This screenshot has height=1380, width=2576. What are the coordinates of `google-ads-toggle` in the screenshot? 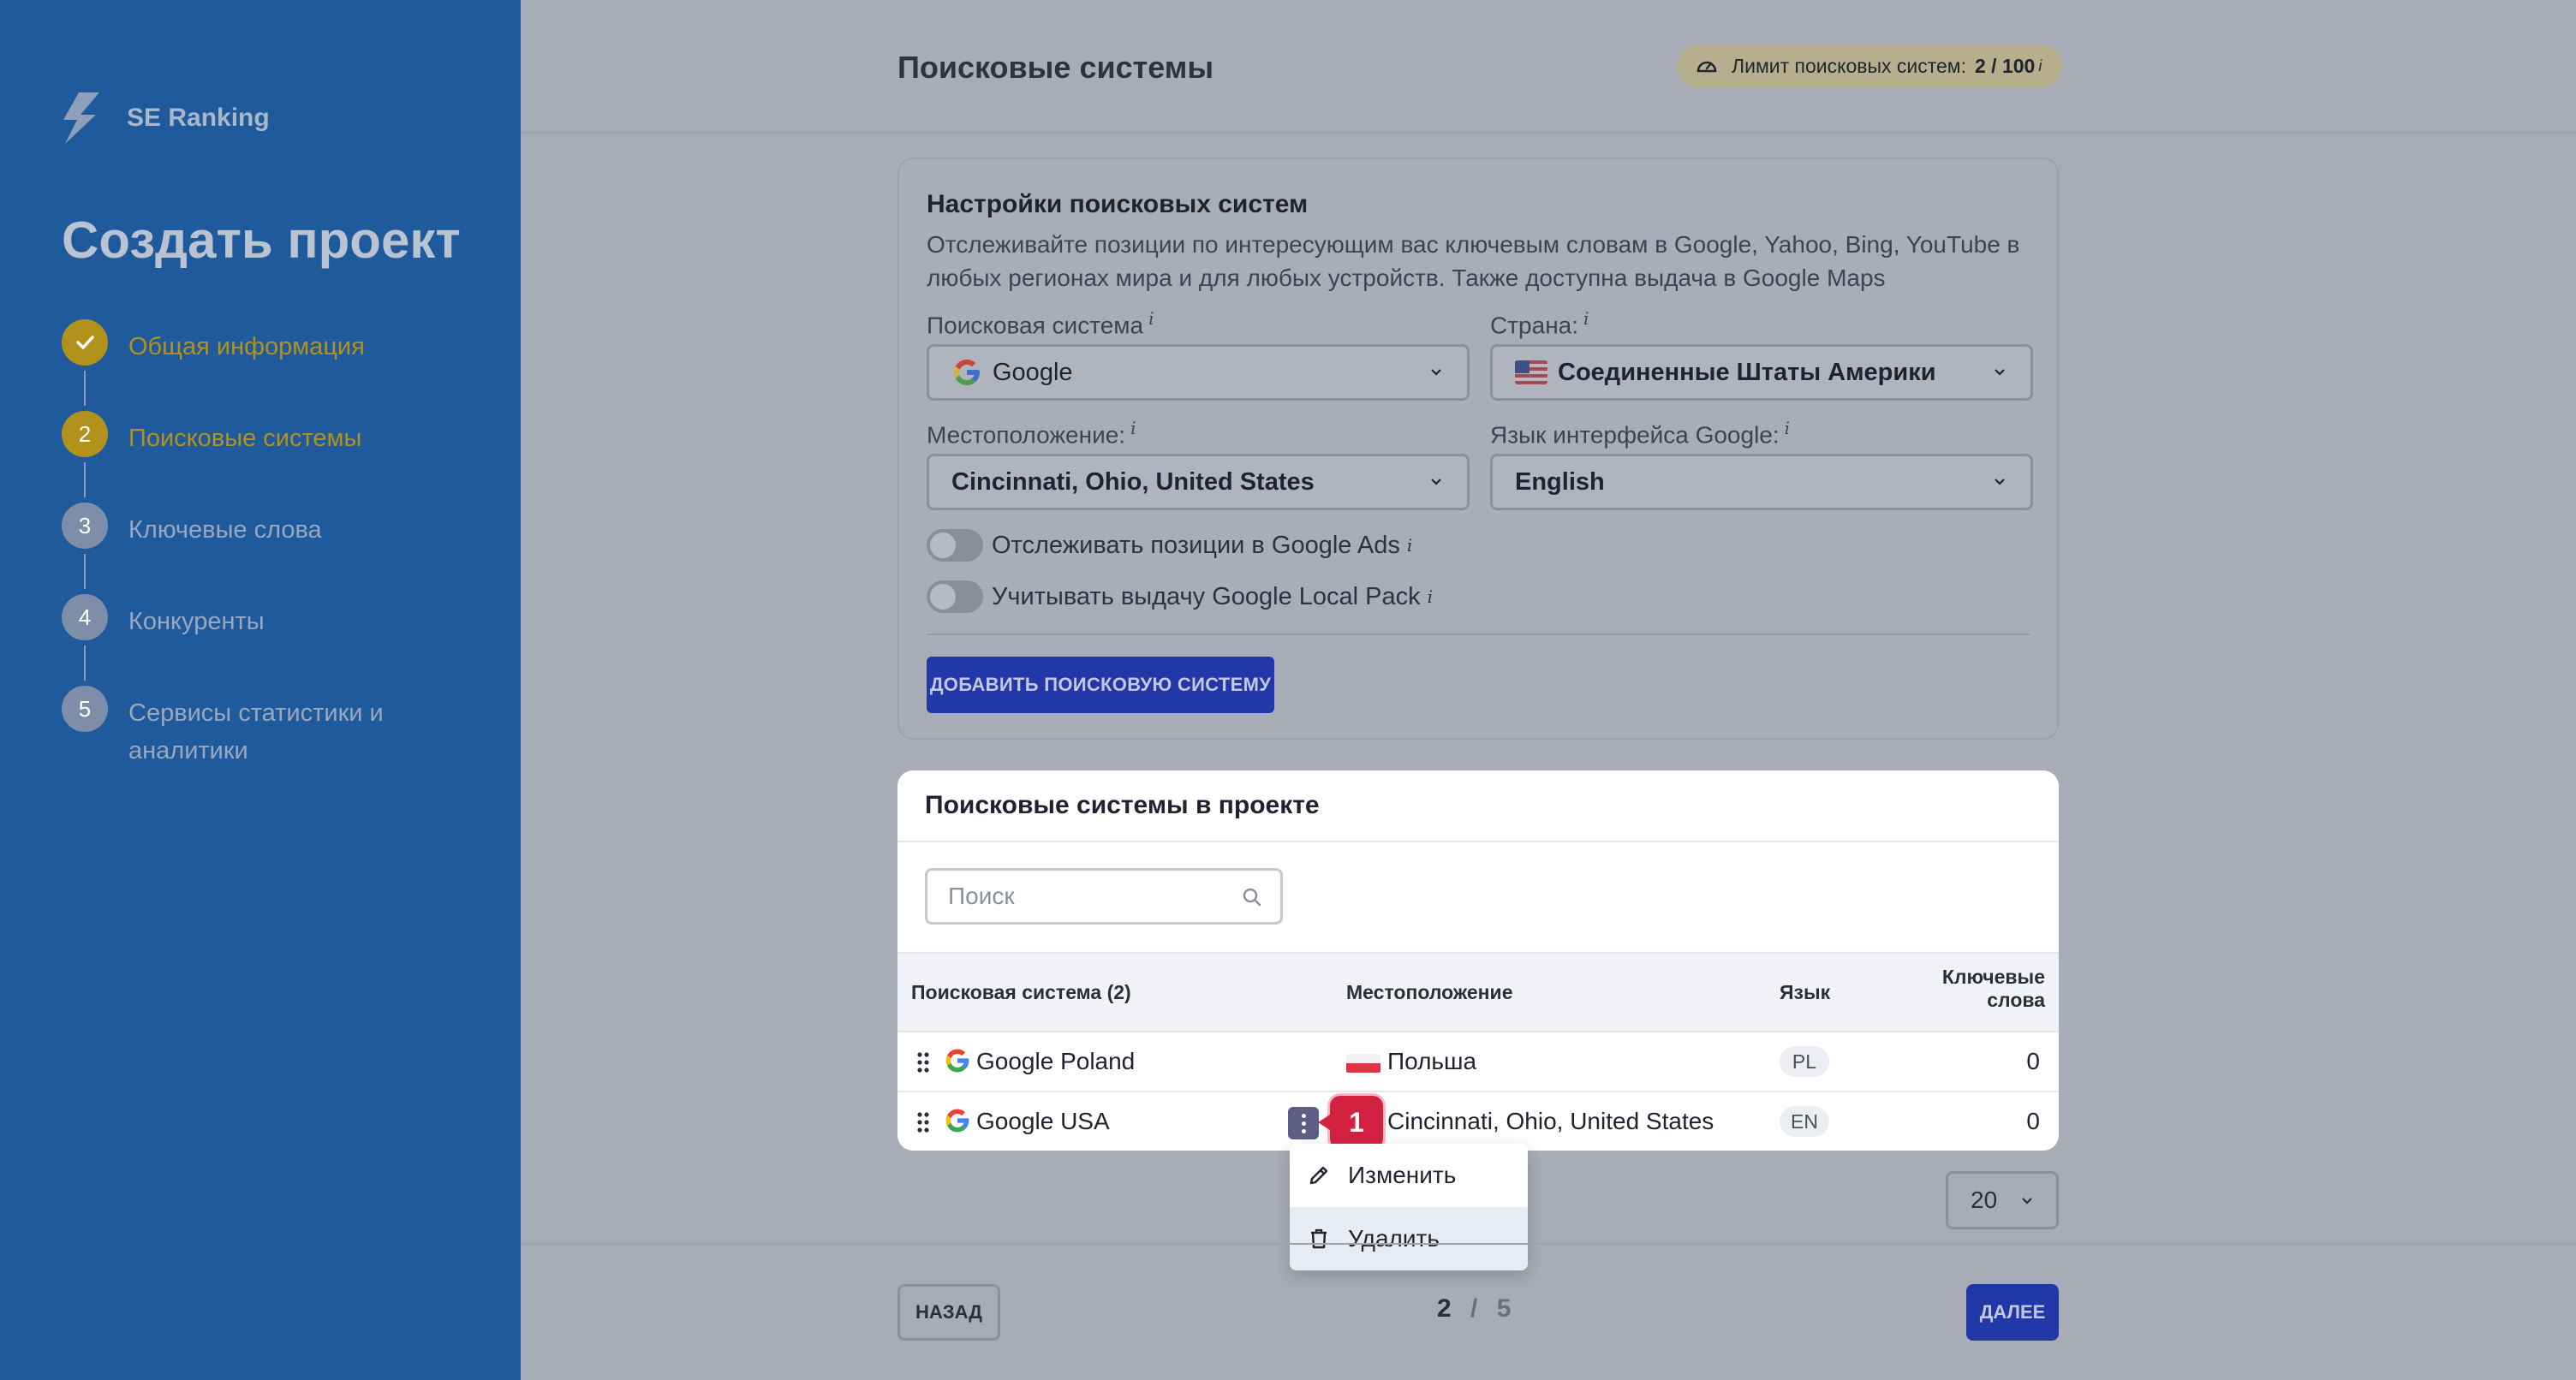 It's located at (955, 545).